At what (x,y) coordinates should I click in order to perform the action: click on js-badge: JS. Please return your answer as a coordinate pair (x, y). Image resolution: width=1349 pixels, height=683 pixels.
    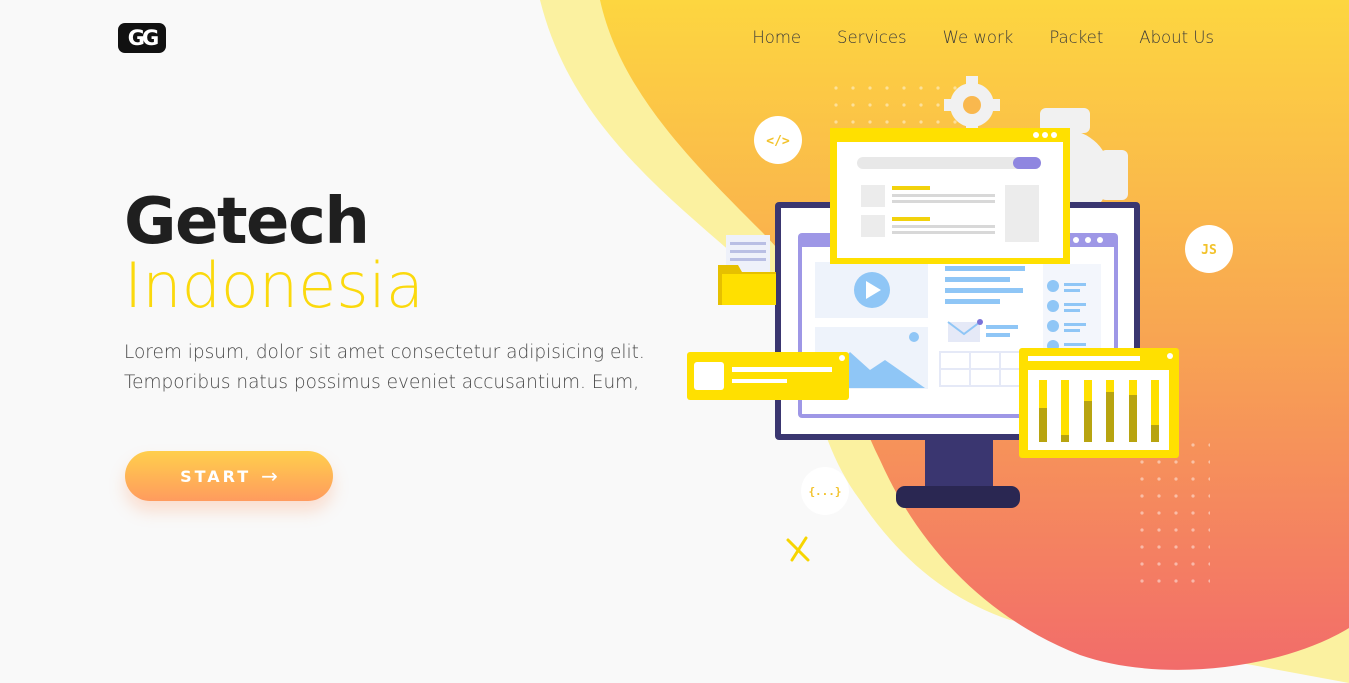
    Looking at the image, I should click on (1209, 249).